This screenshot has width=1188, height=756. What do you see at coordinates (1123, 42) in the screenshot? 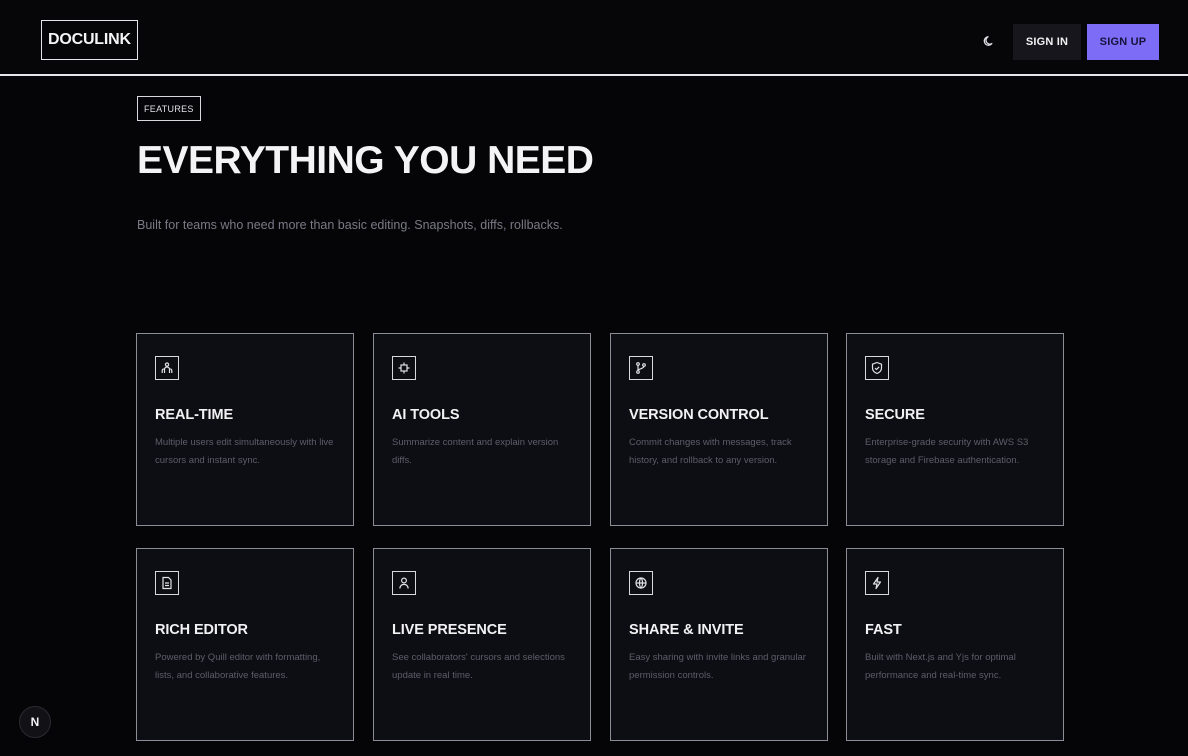
I see `sign-up-button: SIGN UP` at bounding box center [1123, 42].